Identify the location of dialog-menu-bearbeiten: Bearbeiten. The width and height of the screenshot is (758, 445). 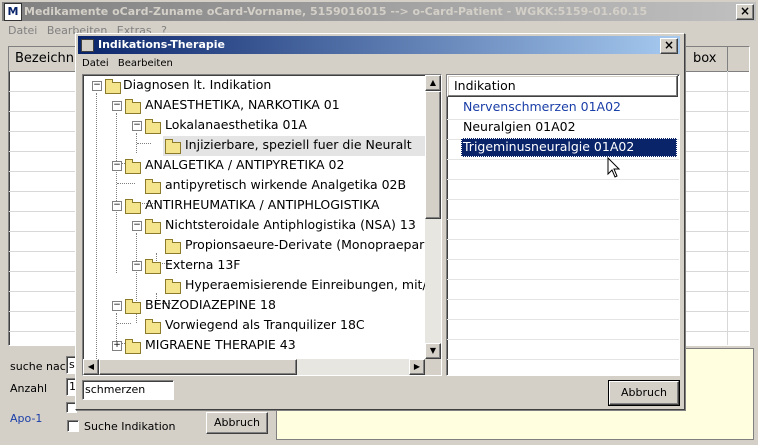
(145, 63).